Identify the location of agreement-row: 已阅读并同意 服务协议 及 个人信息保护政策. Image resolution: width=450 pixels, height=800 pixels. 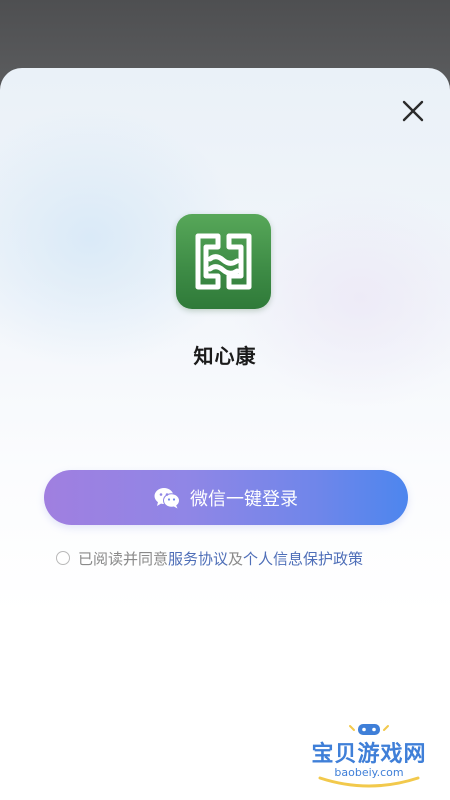
(209, 558).